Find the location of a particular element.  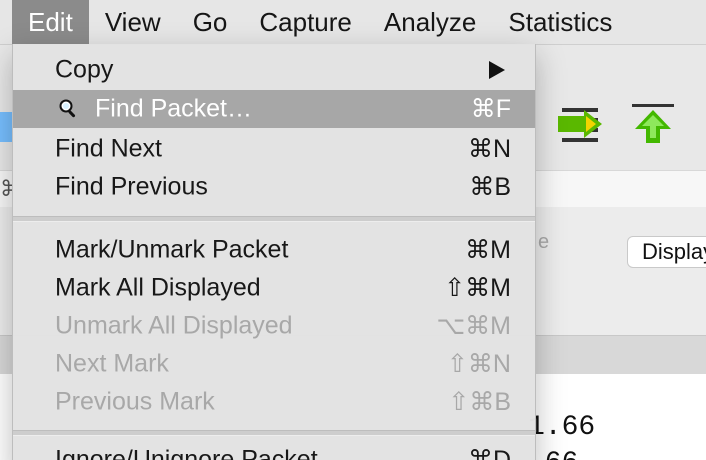

ignore-unignore-packet-menu-item: Ignore/Unignore Packet ⌘D is located at coordinates (274, 450).